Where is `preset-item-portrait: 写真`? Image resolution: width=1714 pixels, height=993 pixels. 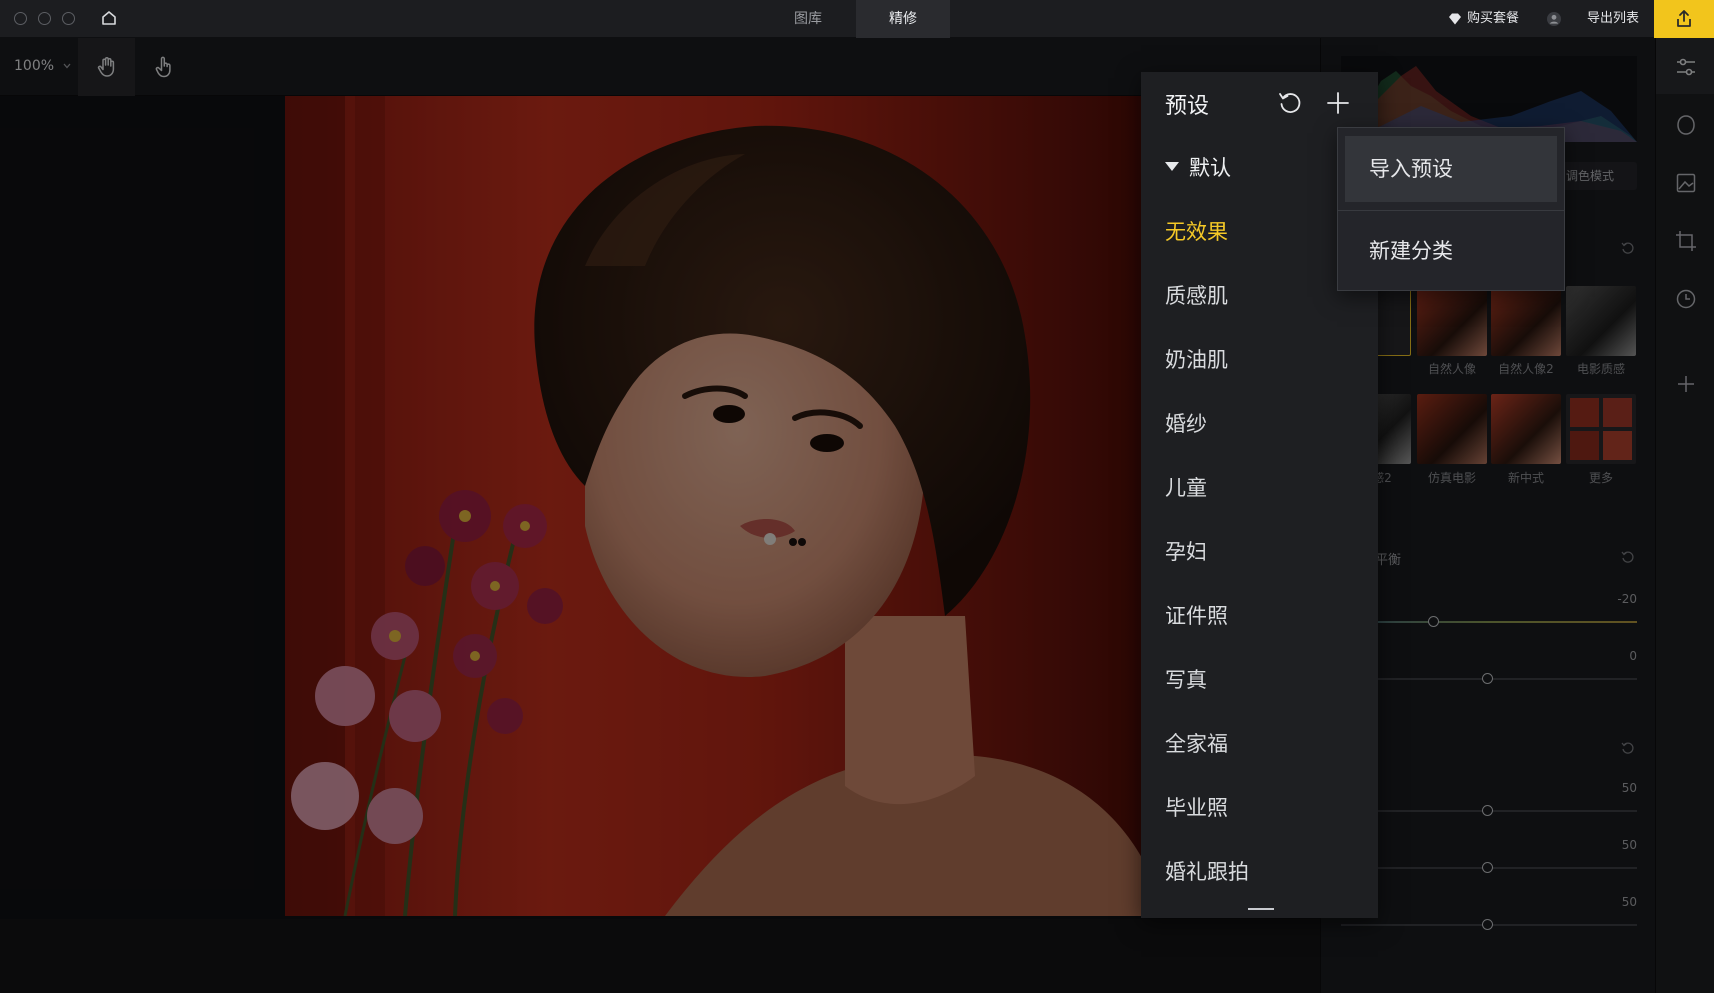 preset-item-portrait: 写真 is located at coordinates (1186, 679).